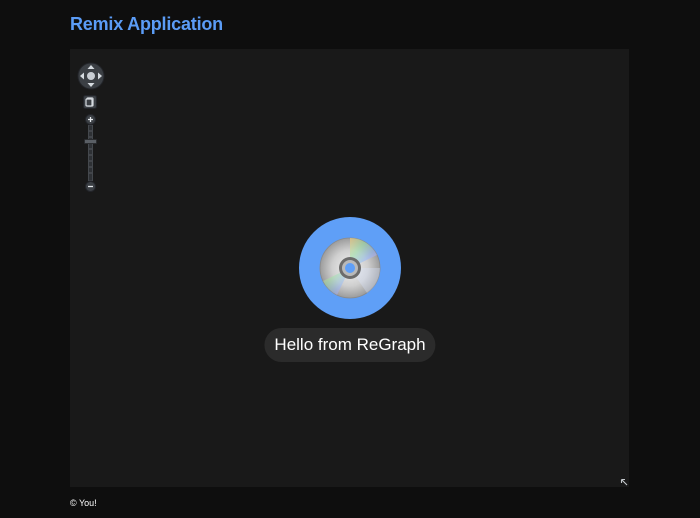  I want to click on zoom-slider-handle, so click(90, 142).